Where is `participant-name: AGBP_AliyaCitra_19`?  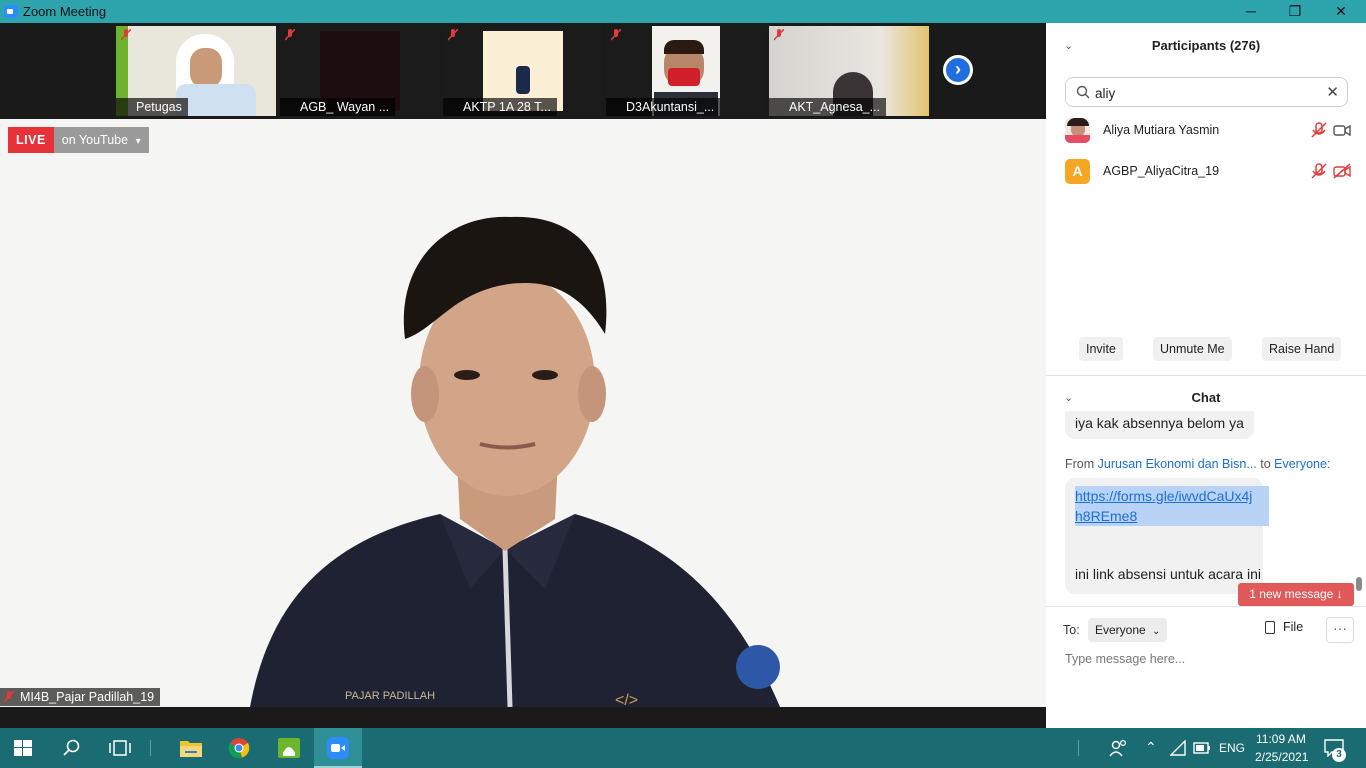 participant-name: AGBP_AliyaCitra_19 is located at coordinates (1161, 171).